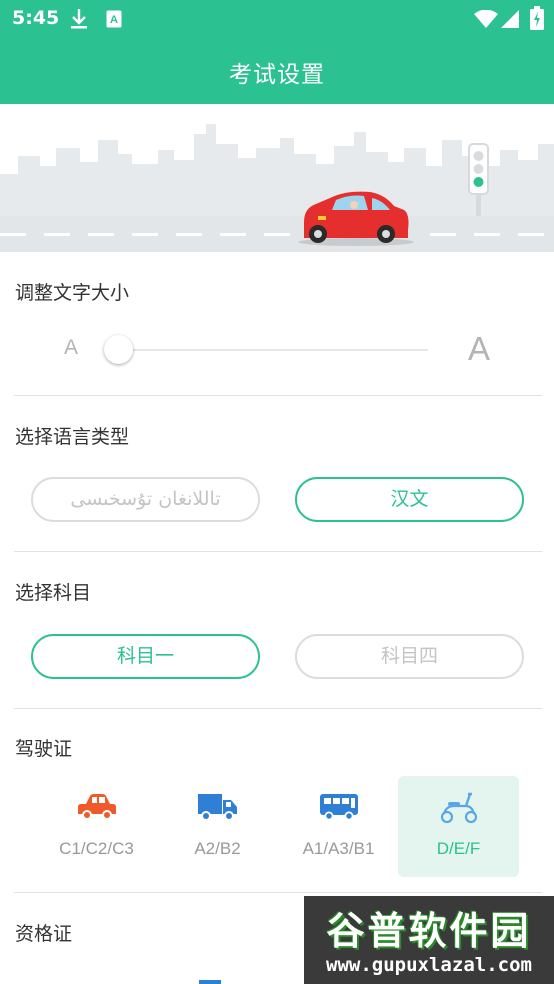 The height and width of the screenshot is (984, 554). I want to click on font-size-slider-track, so click(267, 350).